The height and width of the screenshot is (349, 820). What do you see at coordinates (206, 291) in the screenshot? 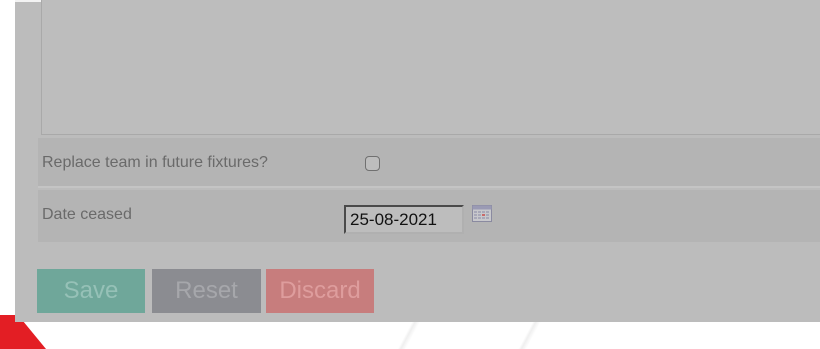
I see `reset-button: Reset` at bounding box center [206, 291].